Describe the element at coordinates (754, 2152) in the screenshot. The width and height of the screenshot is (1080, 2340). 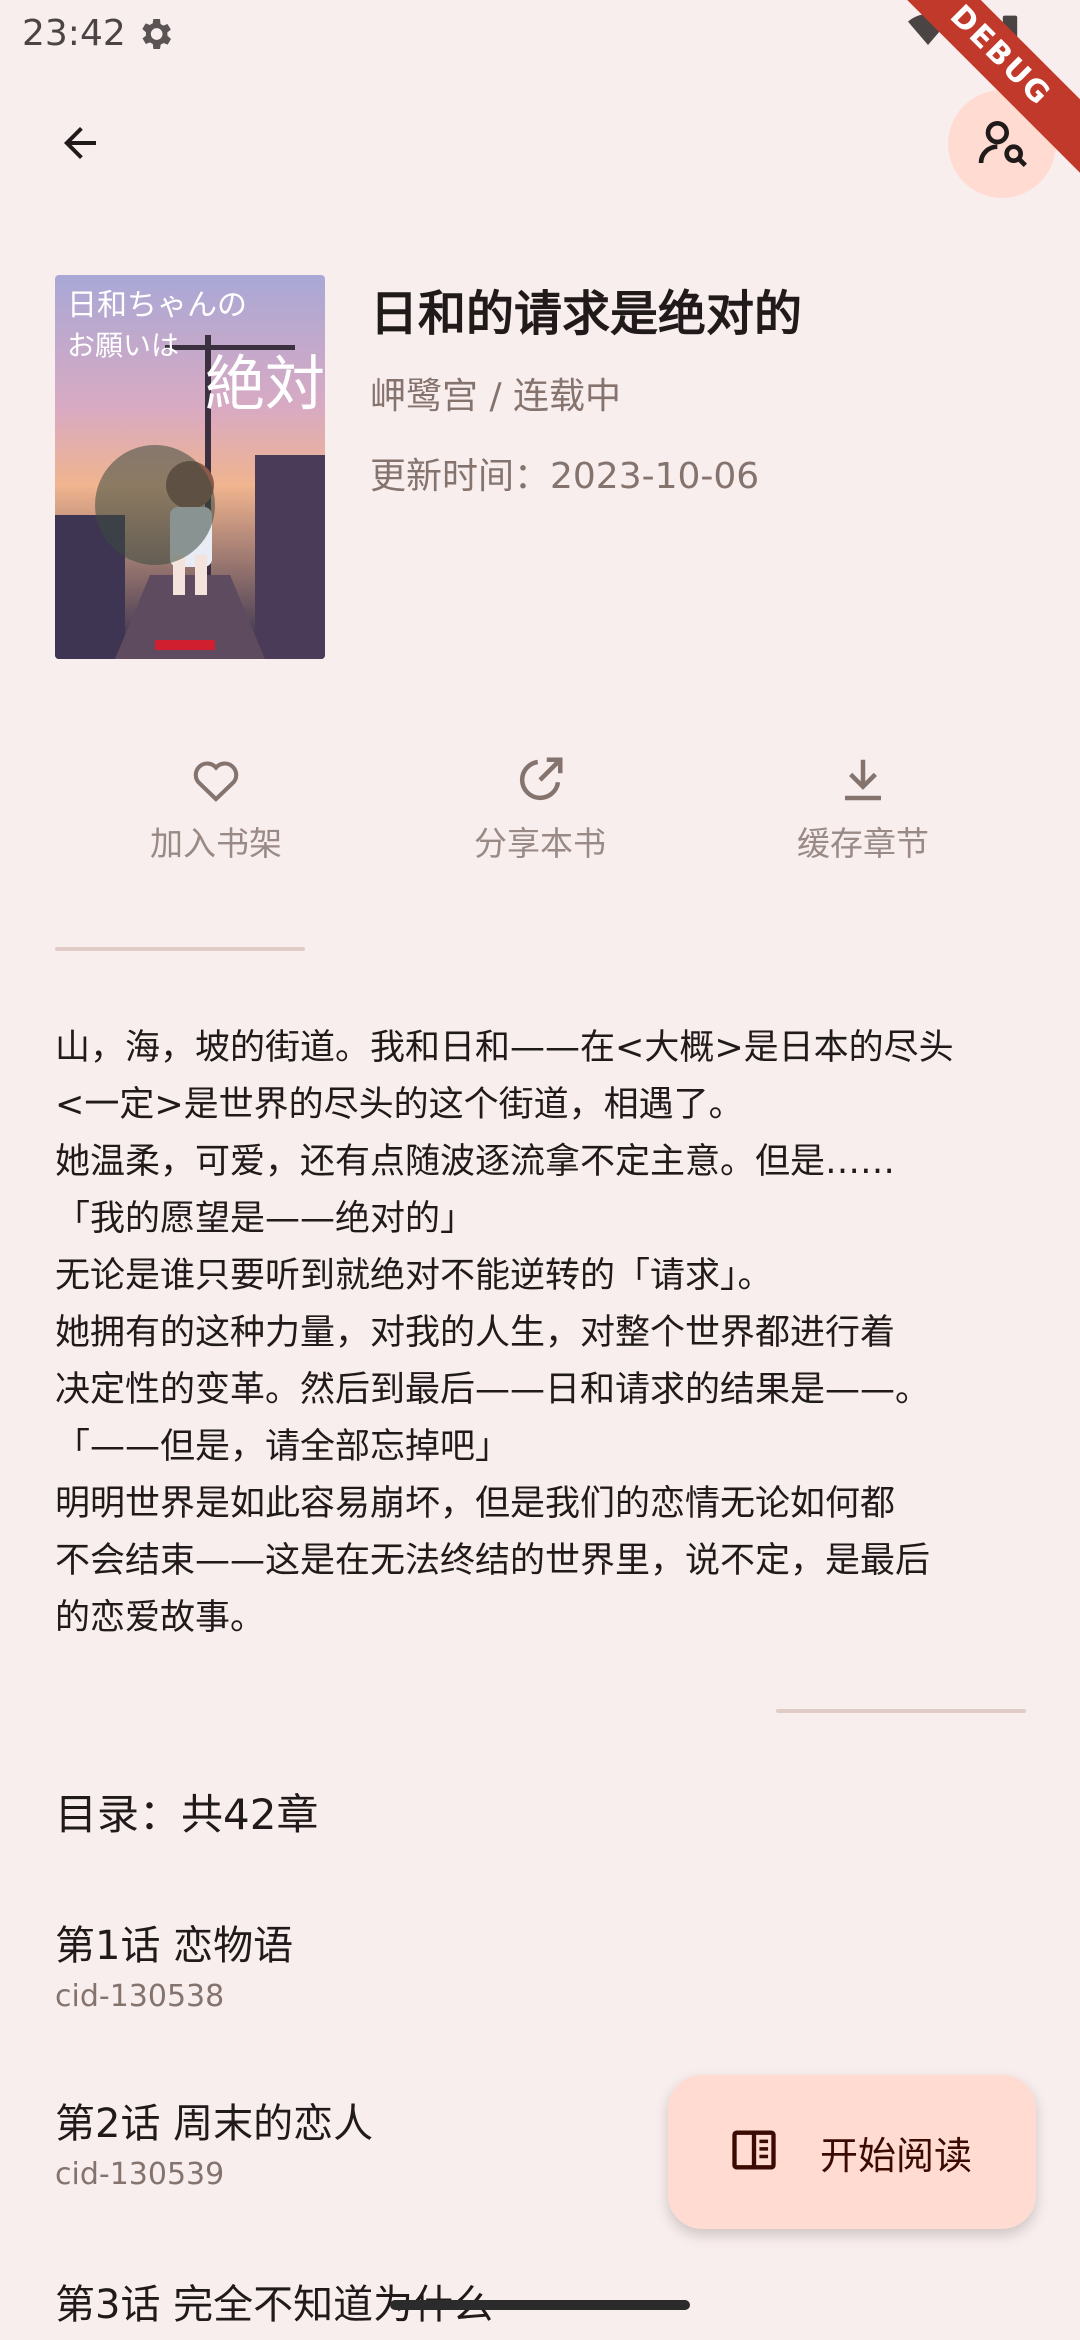
I see `book-open-icon` at that location.